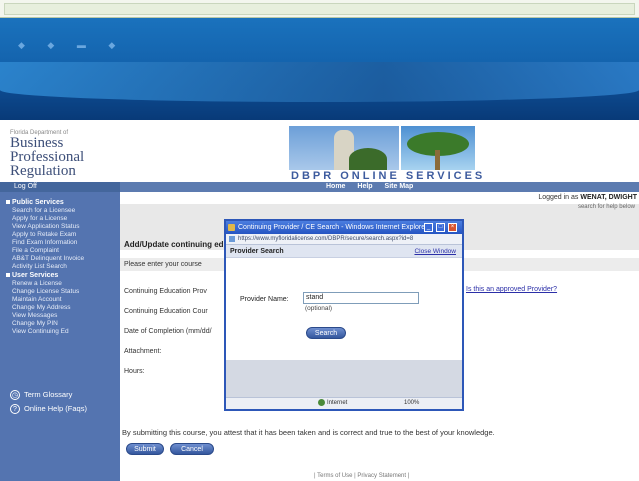 The width and height of the screenshot is (639, 481). I want to click on footer-links: | Terms of Use | Privacy Statement |, so click(361, 476).